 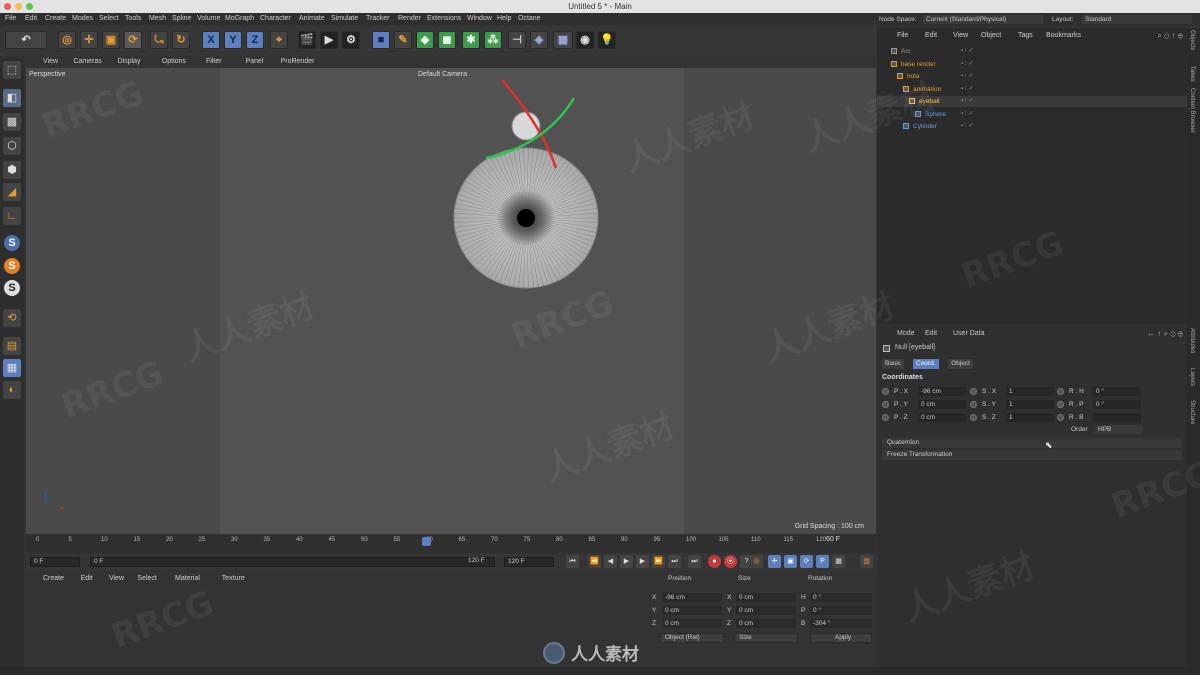 What do you see at coordinates (50, 61) in the screenshot?
I see `viewport-menu-view: View` at bounding box center [50, 61].